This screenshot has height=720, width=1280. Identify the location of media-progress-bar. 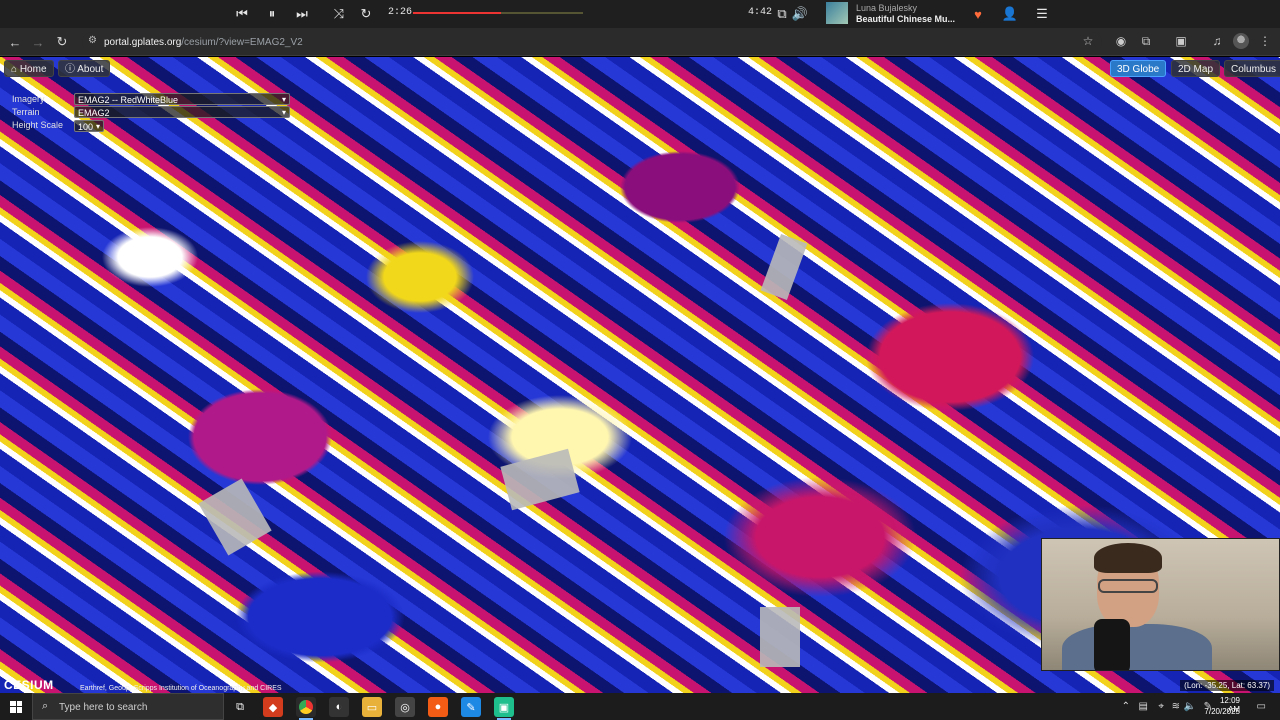
(498, 13).